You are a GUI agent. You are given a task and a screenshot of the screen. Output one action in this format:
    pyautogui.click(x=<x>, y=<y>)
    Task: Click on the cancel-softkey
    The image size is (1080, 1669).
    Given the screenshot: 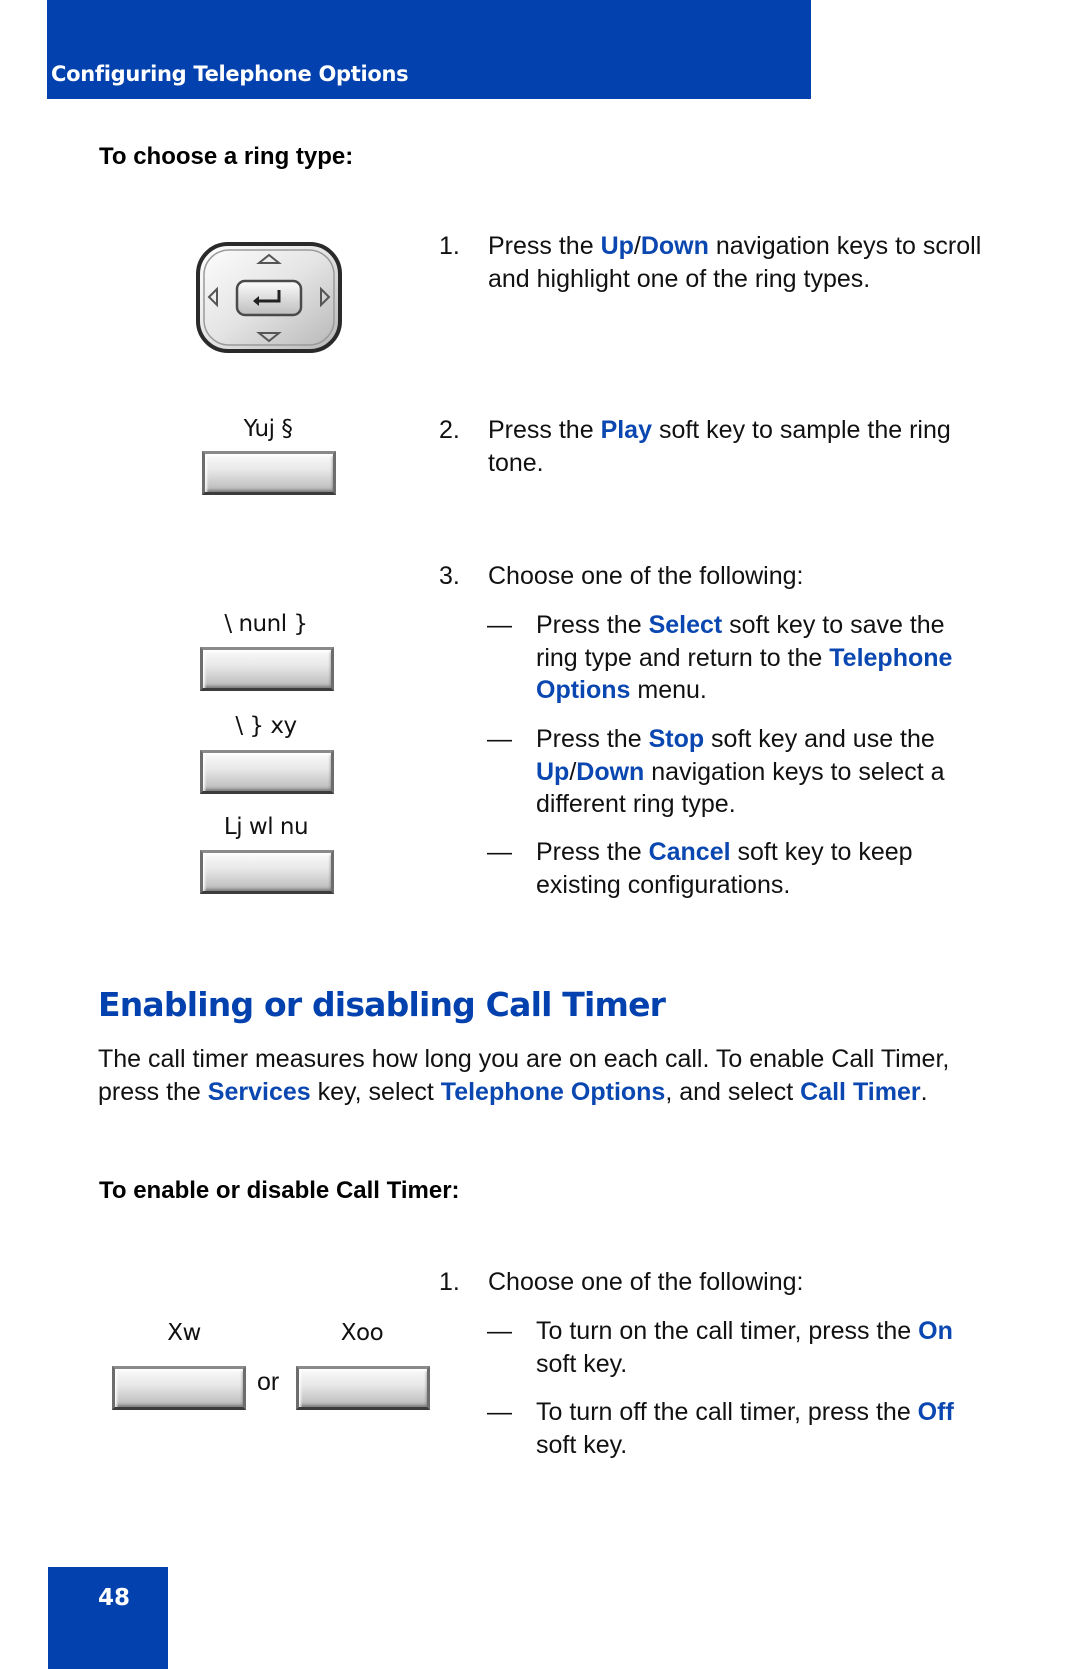 What is the action you would take?
    pyautogui.click(x=267, y=872)
    